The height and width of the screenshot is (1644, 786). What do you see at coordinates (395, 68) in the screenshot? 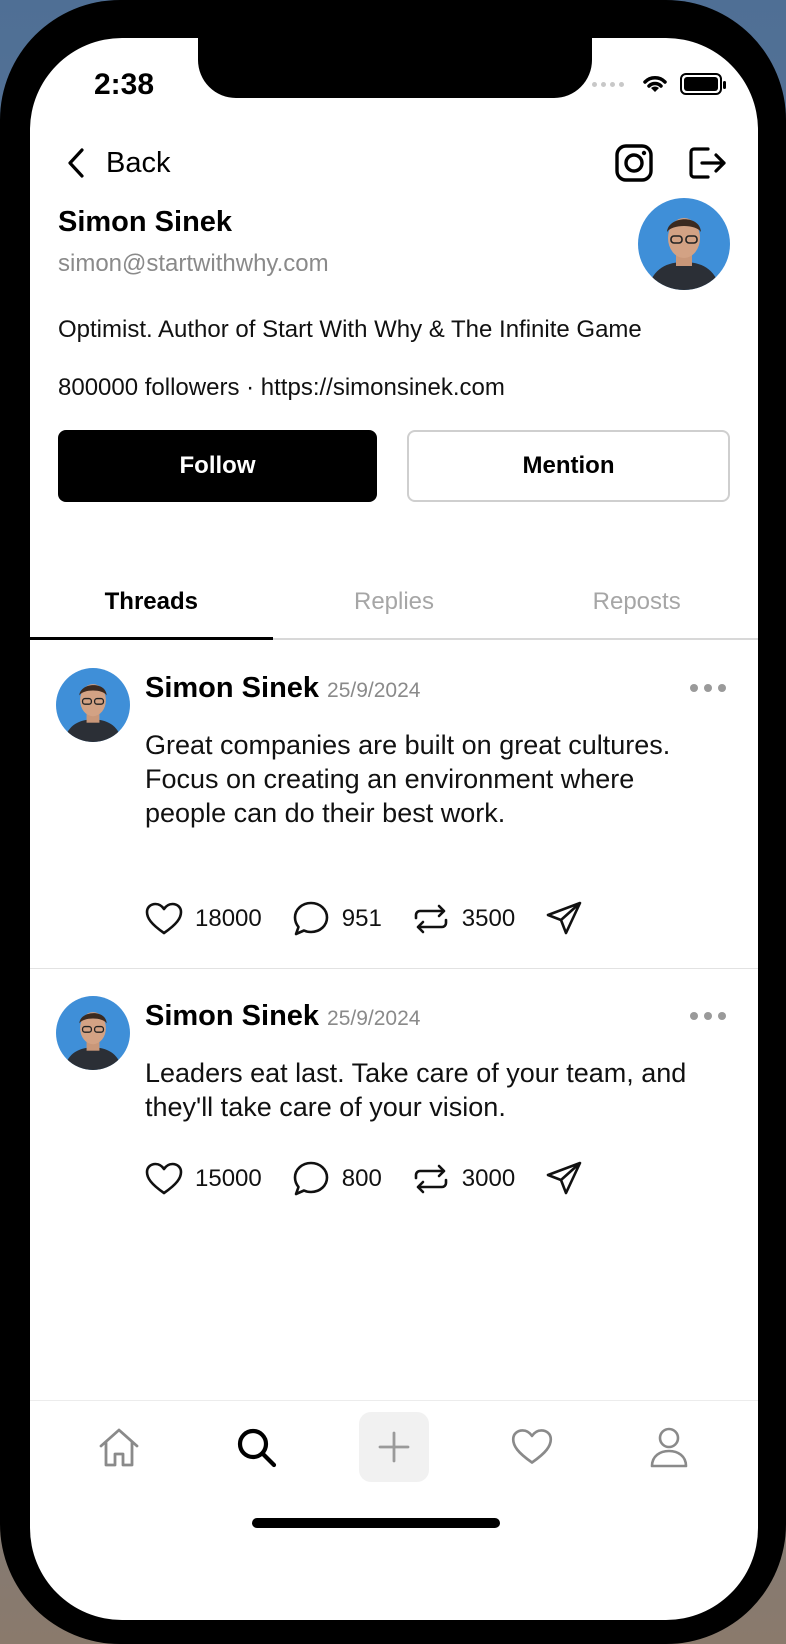
I see `notch` at bounding box center [395, 68].